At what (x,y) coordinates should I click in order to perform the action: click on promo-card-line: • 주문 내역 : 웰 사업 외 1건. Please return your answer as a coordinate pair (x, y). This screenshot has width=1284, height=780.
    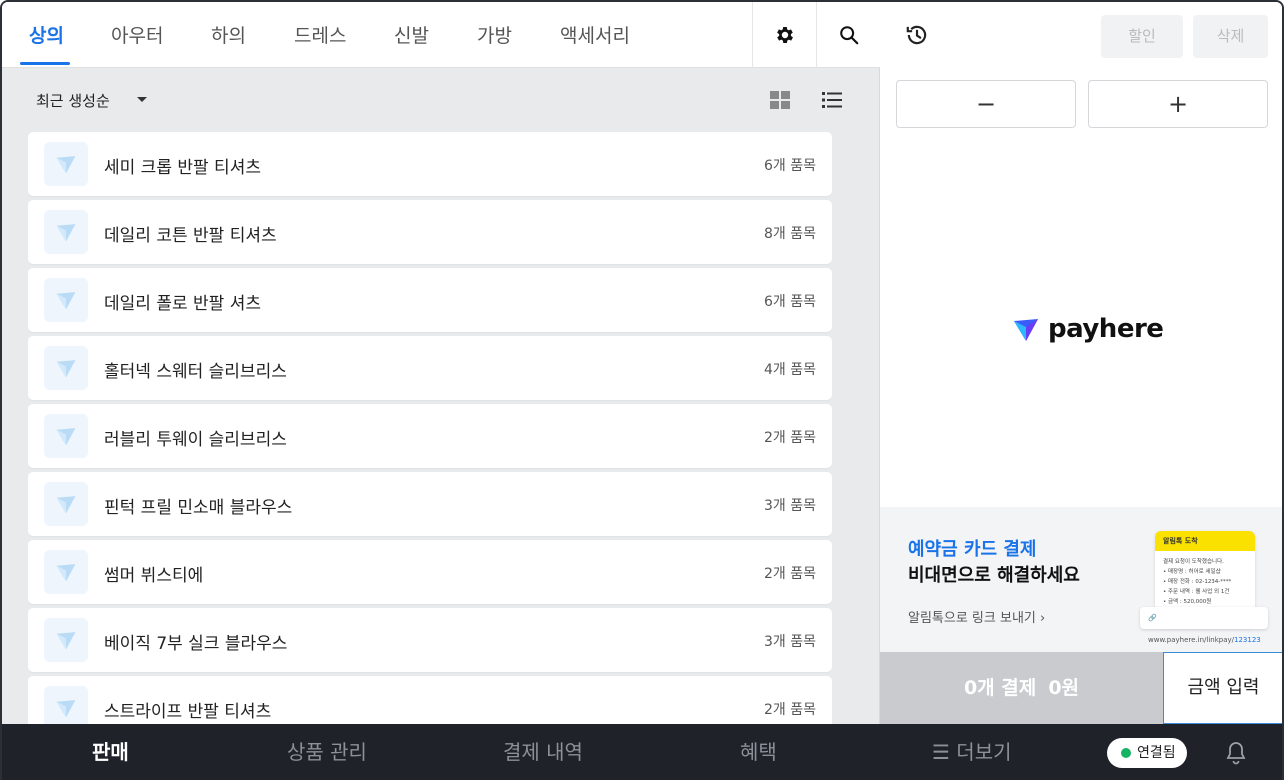
    Looking at the image, I should click on (1196, 592).